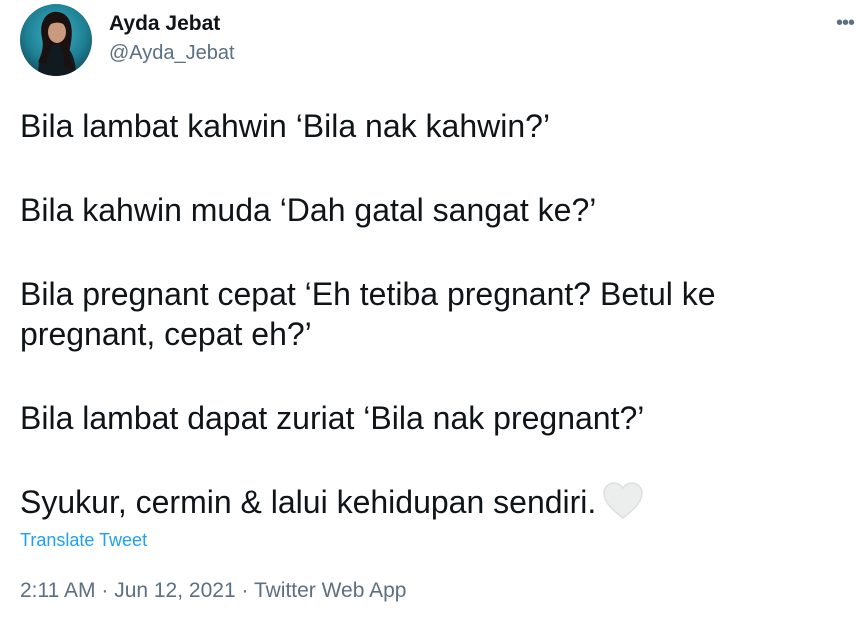 The width and height of the screenshot is (864, 619). What do you see at coordinates (845, 23) in the screenshot?
I see `more-horizontal-icon: •••` at bounding box center [845, 23].